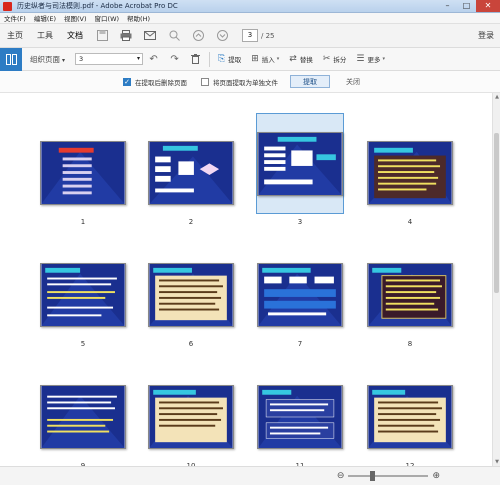 The width and height of the screenshot is (500, 485). I want to click on menu-bar: 文件(F) 编辑(E) 视图(V) 窗口(W) 帮助(H), so click(250, 18).